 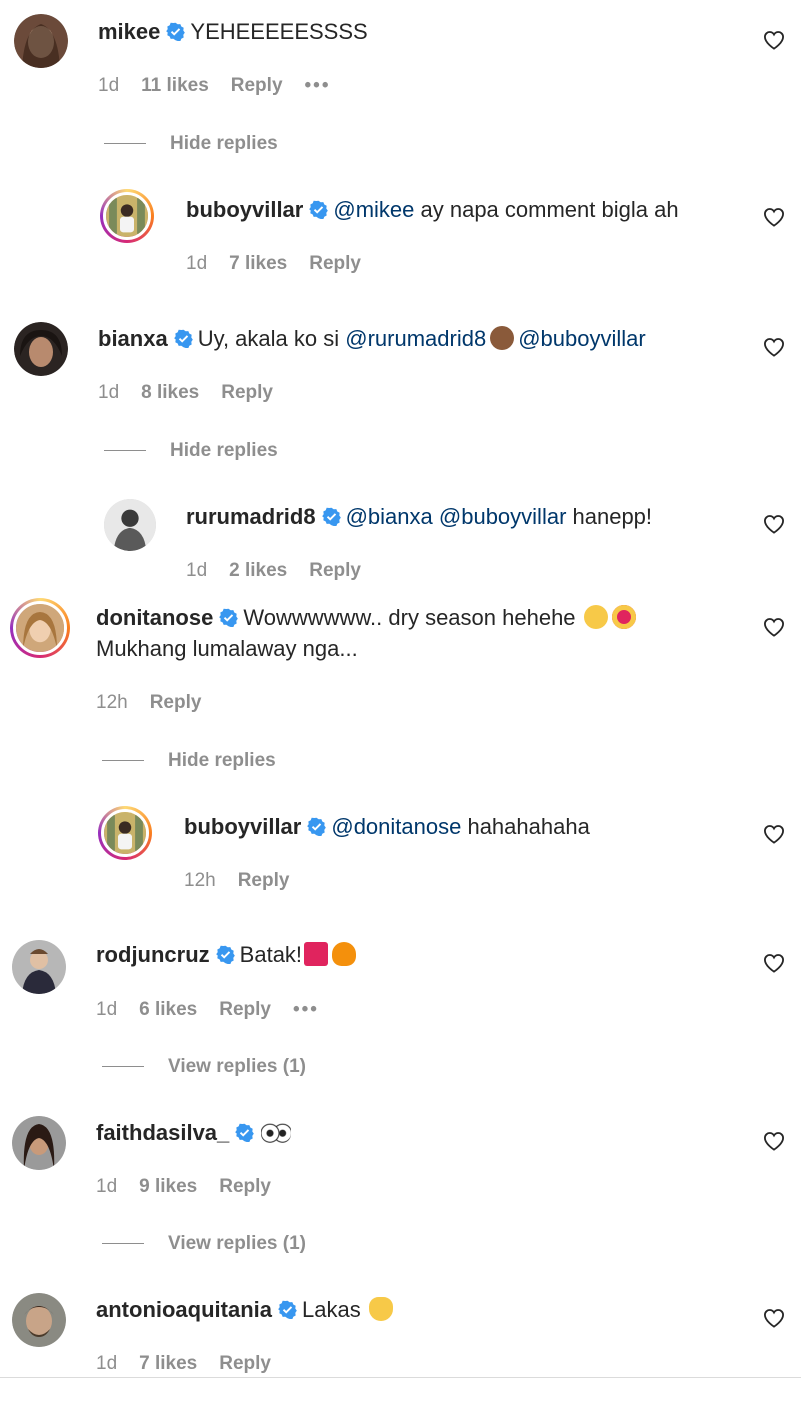 I want to click on fire-icon, so click(x=344, y=954).